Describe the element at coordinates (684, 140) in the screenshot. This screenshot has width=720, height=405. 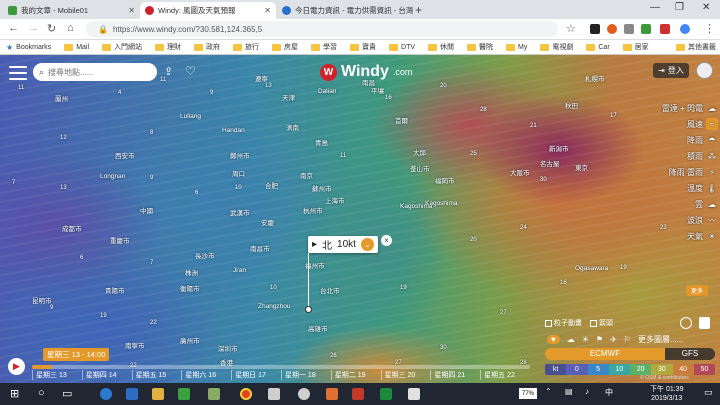
I see `layer-rain: 降雨 ☂` at that location.